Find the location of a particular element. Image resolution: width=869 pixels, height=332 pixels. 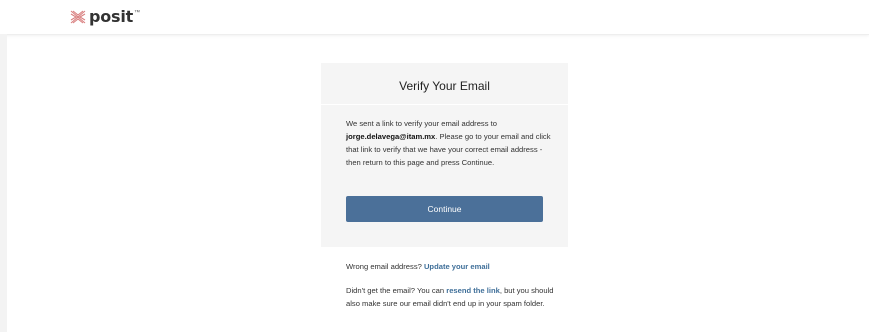

wrong-email-text: Wrong email address? is located at coordinates (385, 266).